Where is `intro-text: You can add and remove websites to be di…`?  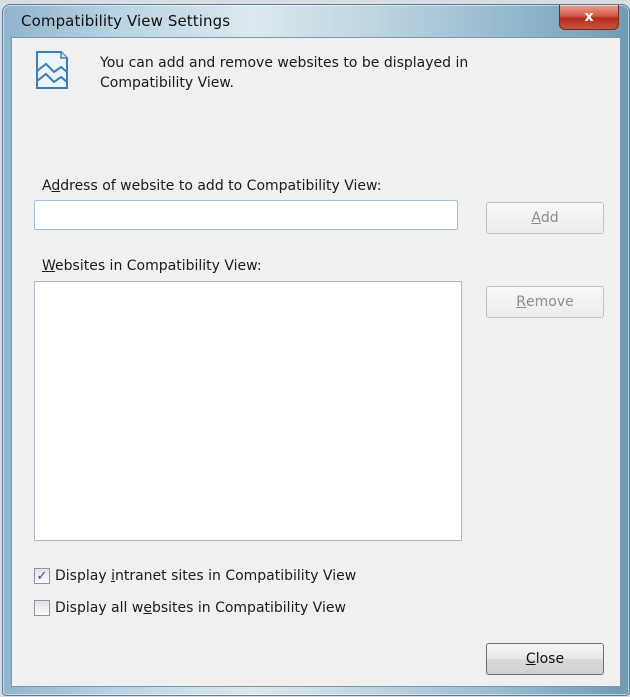
intro-text: You can add and remove websites to be di… is located at coordinates (284, 73).